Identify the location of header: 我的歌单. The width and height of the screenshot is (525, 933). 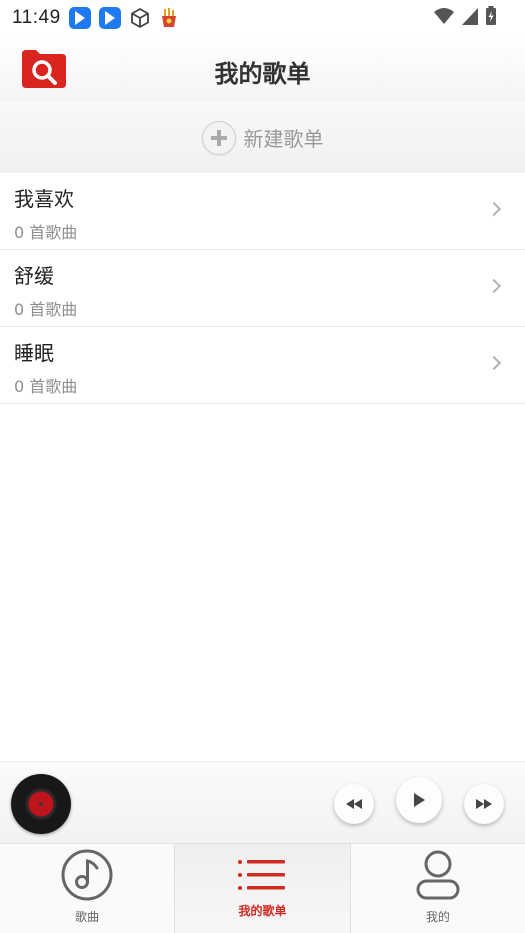
(262, 69).